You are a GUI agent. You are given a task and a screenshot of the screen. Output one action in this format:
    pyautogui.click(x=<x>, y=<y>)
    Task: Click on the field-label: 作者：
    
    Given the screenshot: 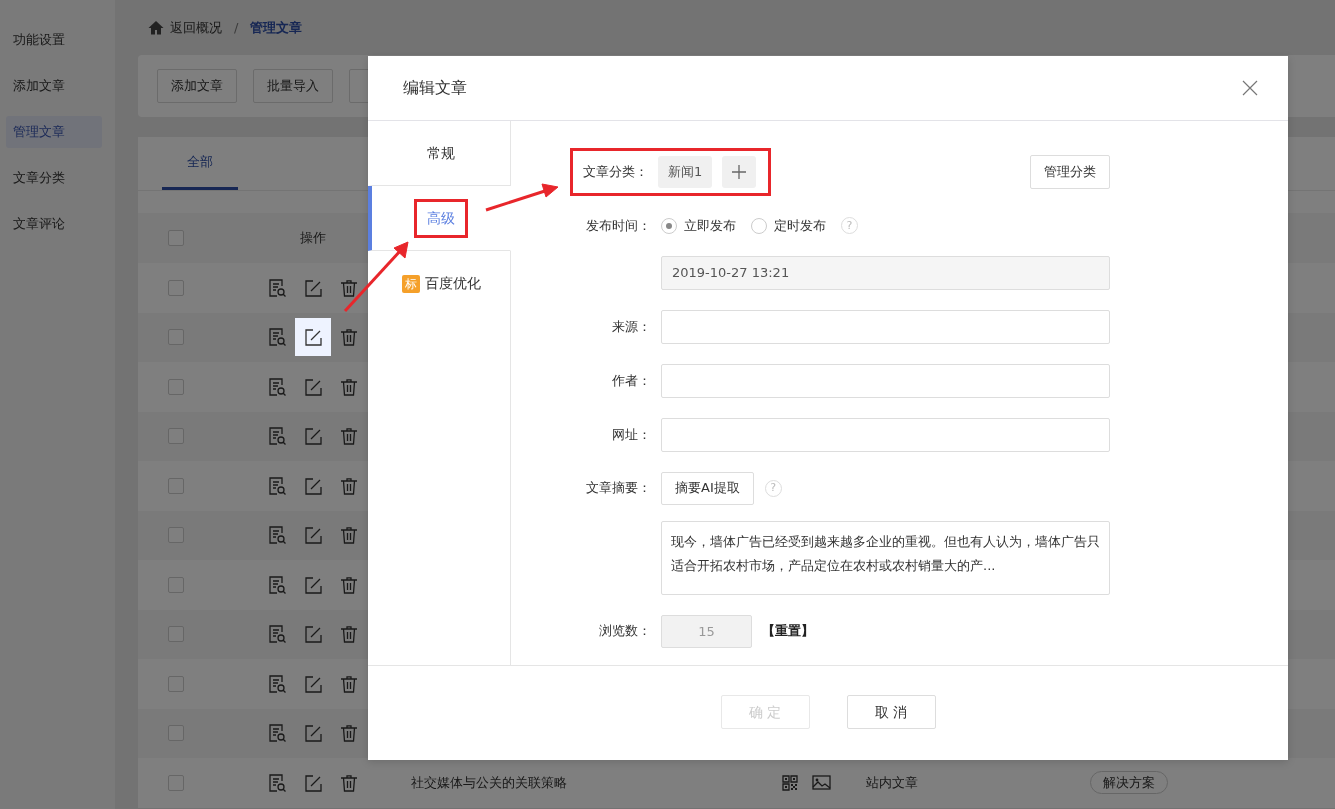 What is the action you would take?
    pyautogui.click(x=631, y=380)
    